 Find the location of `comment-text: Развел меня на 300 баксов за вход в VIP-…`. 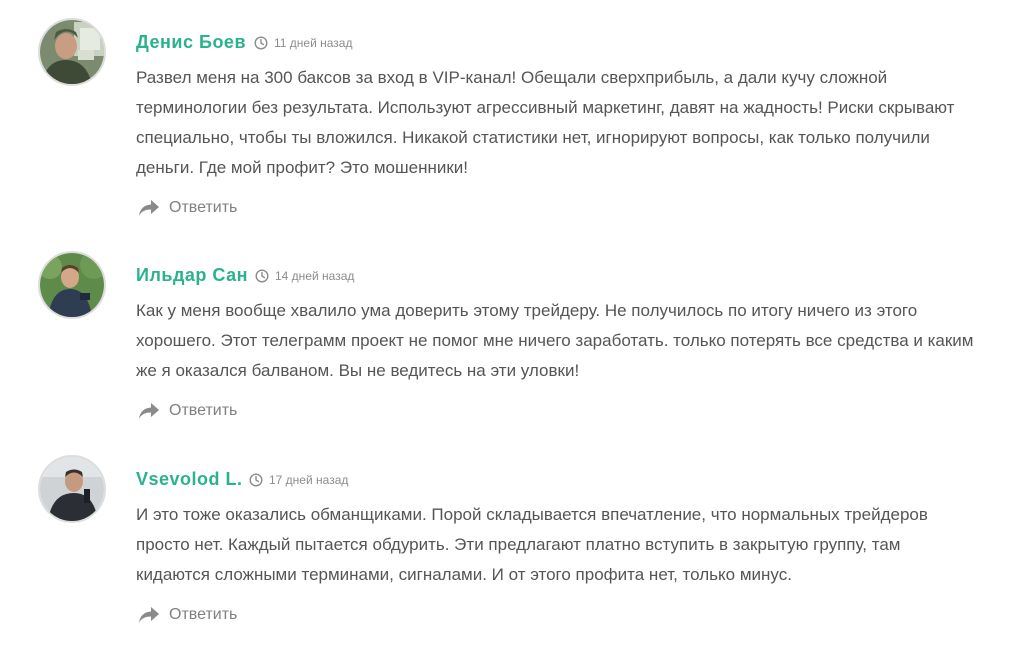

comment-text: Развел меня на 300 баксов за вход в VIP-… is located at coordinates (545, 122).